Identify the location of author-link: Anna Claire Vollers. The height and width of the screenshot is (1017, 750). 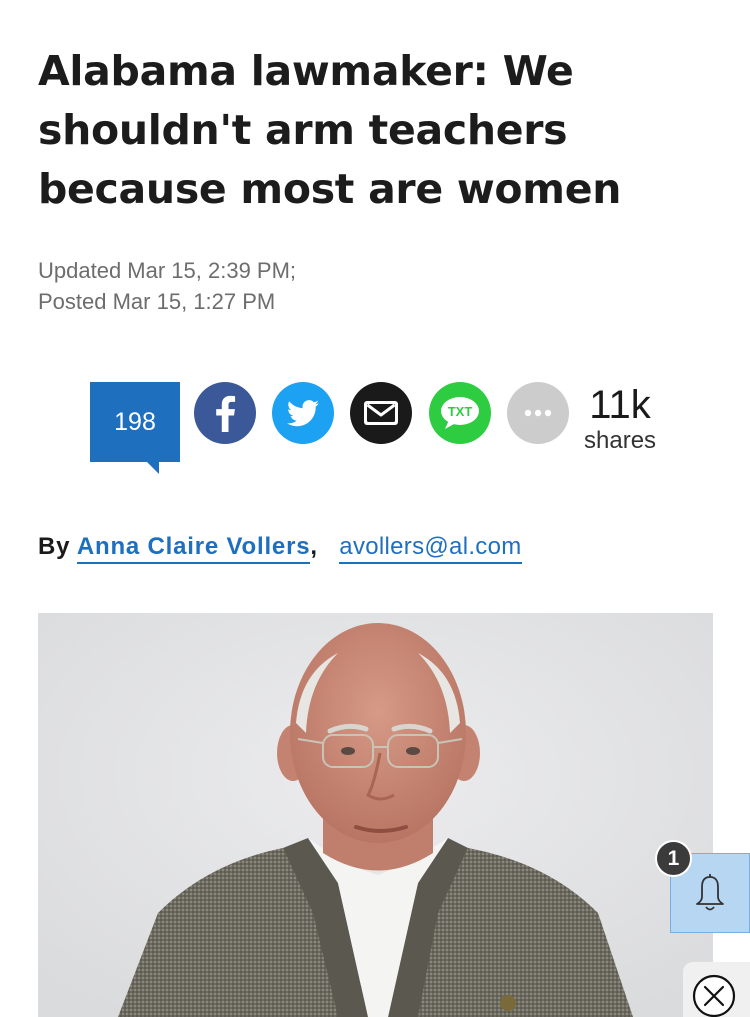
(193, 548).